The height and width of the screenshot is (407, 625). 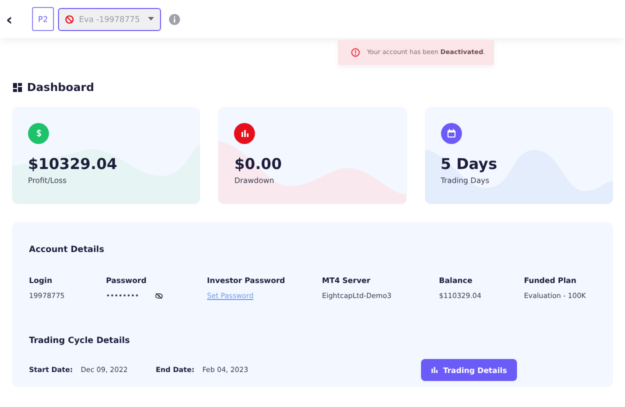 What do you see at coordinates (17, 87) in the screenshot?
I see `dashboard-icon` at bounding box center [17, 87].